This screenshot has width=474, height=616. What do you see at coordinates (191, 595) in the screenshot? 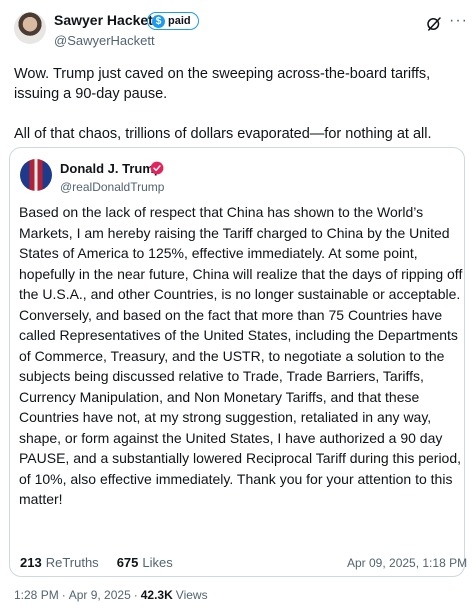
I see `views-label: Views` at bounding box center [191, 595].